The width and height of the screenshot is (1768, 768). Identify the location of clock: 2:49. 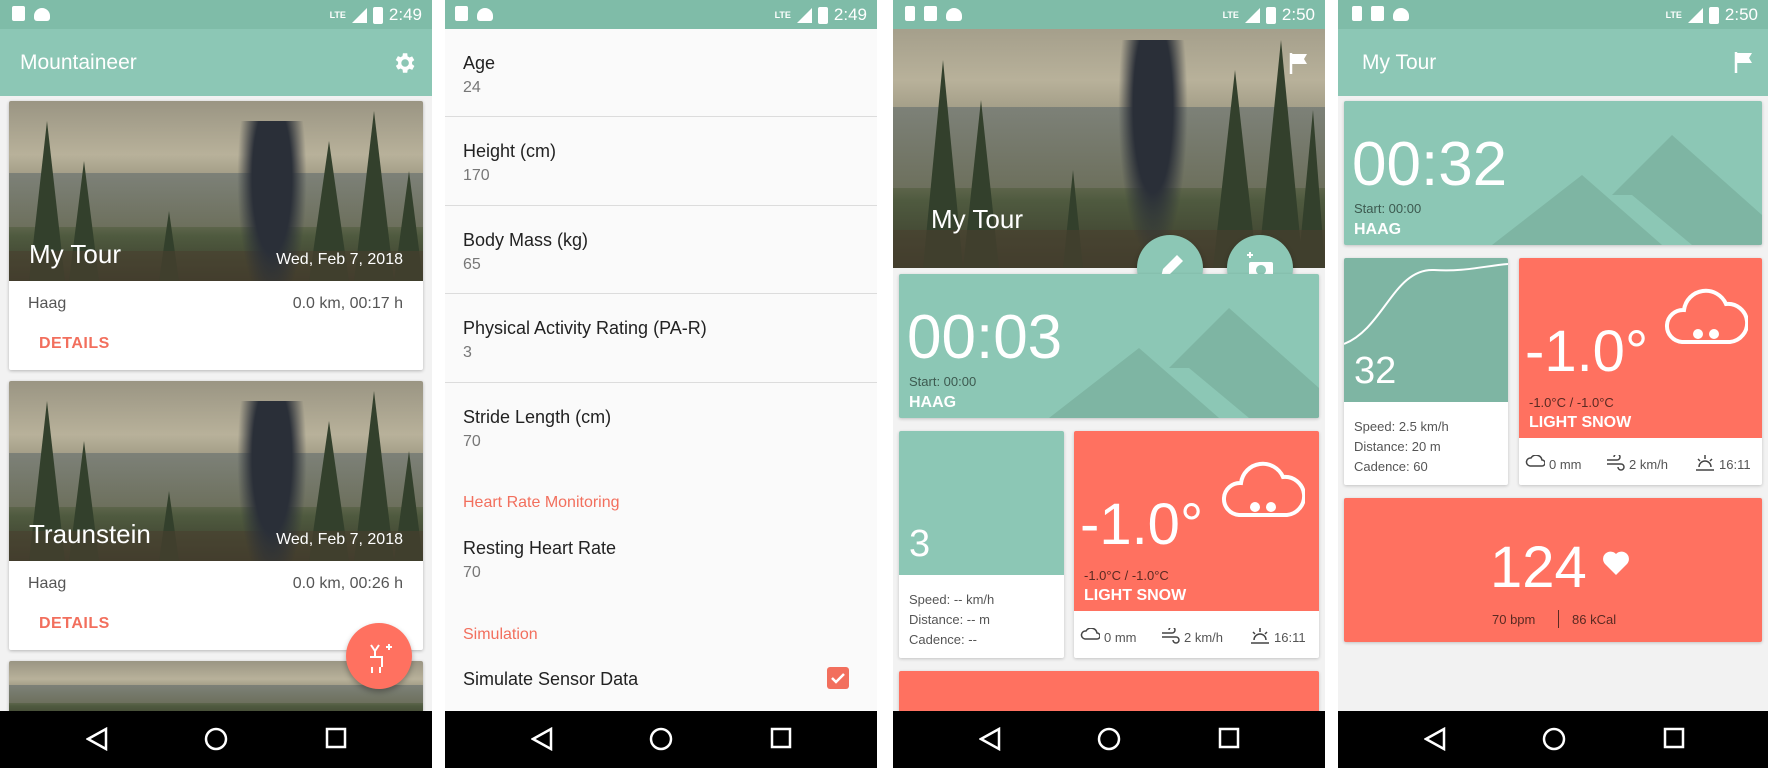
(405, 14).